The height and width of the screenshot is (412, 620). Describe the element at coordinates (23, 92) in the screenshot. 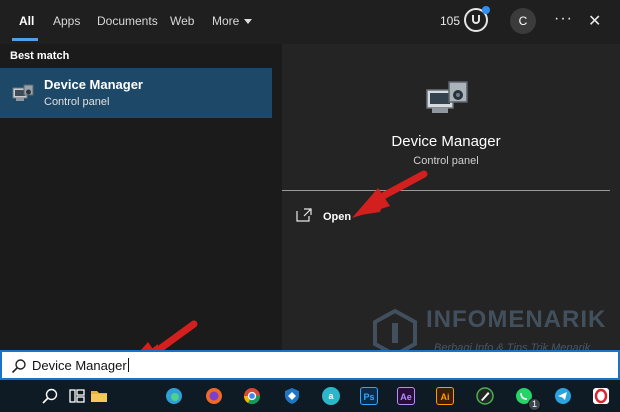

I see `device-manager-icon` at that location.